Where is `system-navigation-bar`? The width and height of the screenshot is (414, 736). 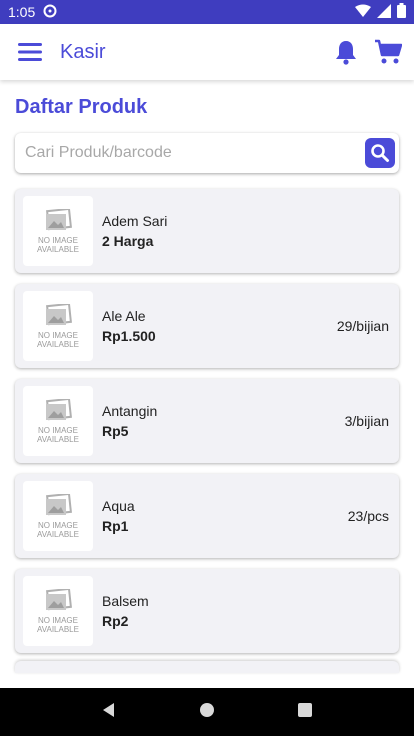 system-navigation-bar is located at coordinates (207, 712).